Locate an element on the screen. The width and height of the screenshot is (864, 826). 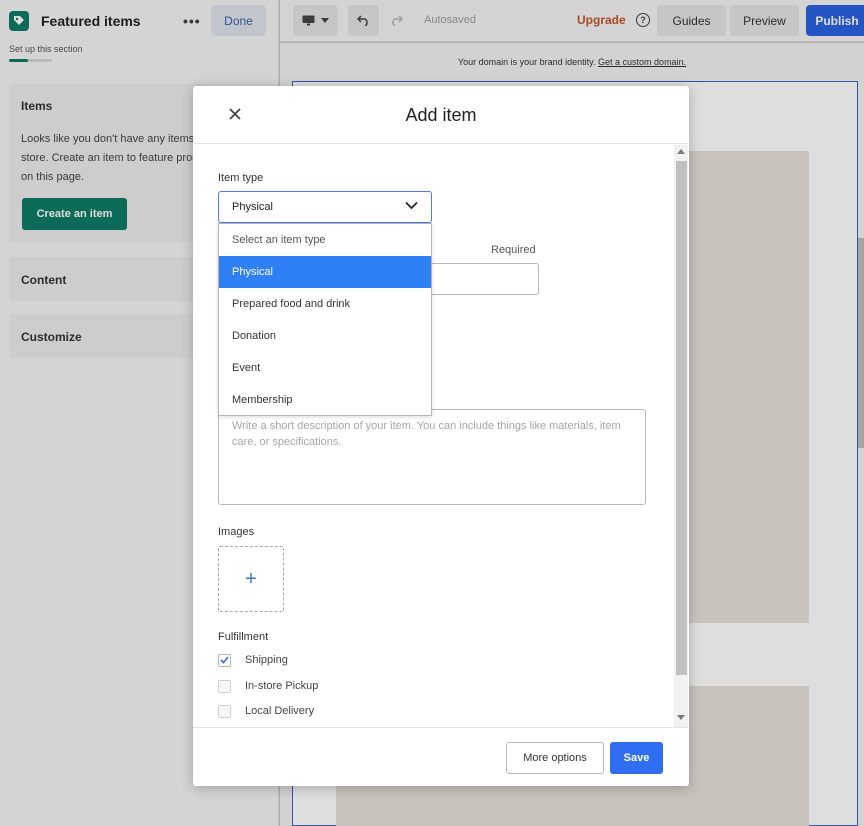
checkmark-icon is located at coordinates (224, 660).